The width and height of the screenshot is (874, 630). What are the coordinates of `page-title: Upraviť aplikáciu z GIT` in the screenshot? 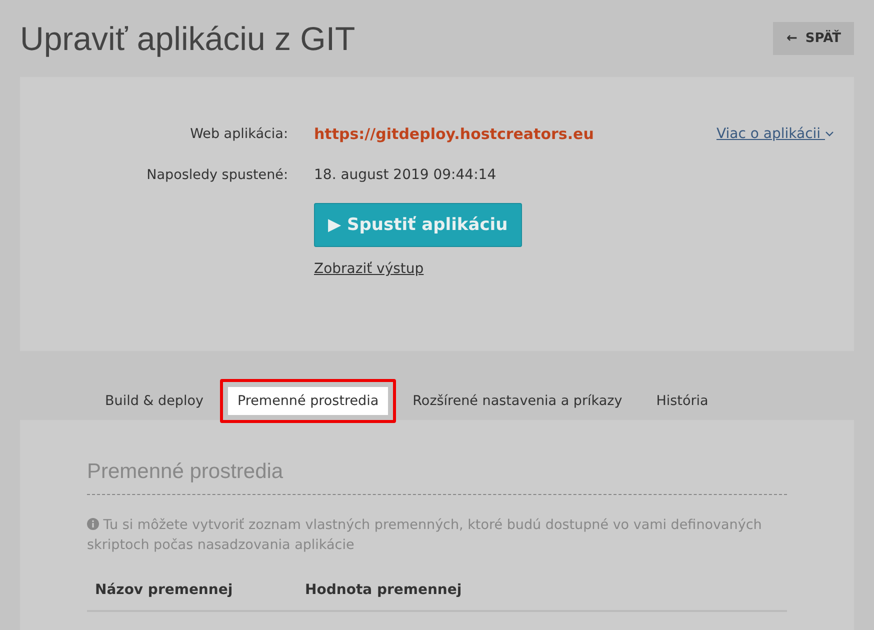 It's located at (188, 39).